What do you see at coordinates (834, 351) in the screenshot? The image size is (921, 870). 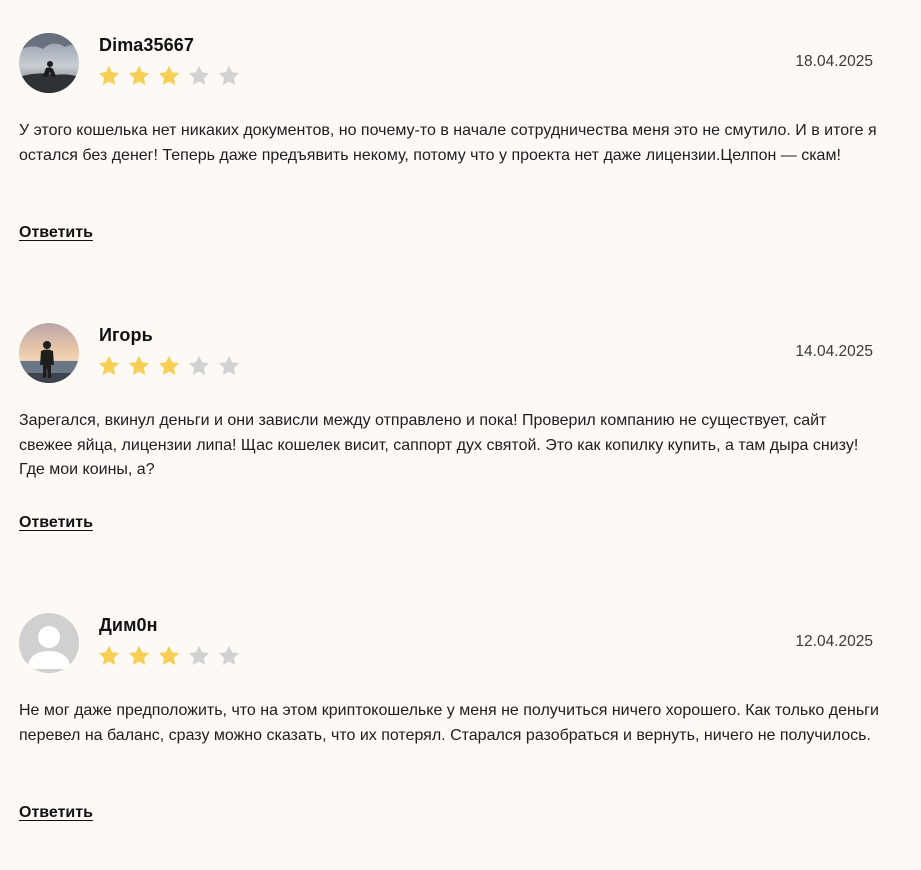 I see `review-date: 14.04.2025` at bounding box center [834, 351].